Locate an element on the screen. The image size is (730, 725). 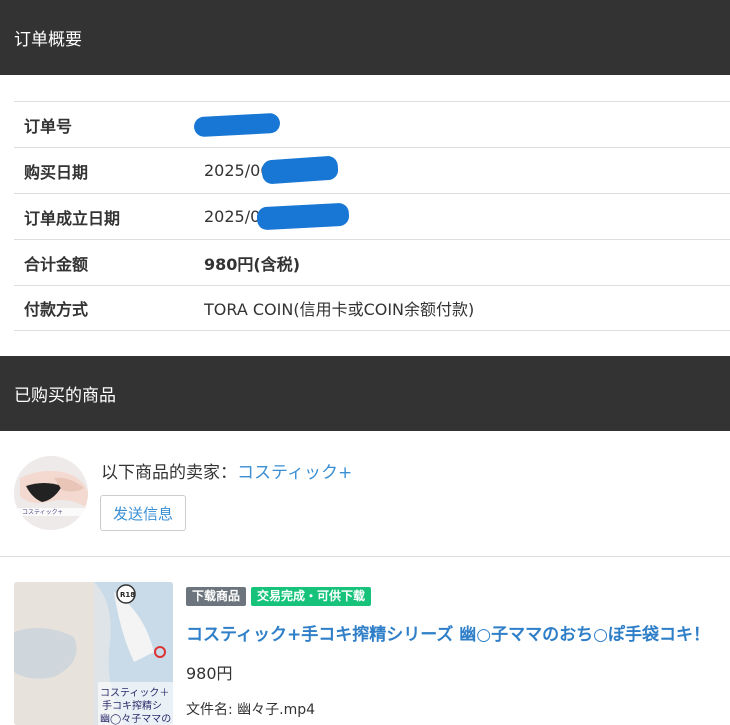
seller-line: 以下商品的卖家：コスティック+ is located at coordinates (226, 470).